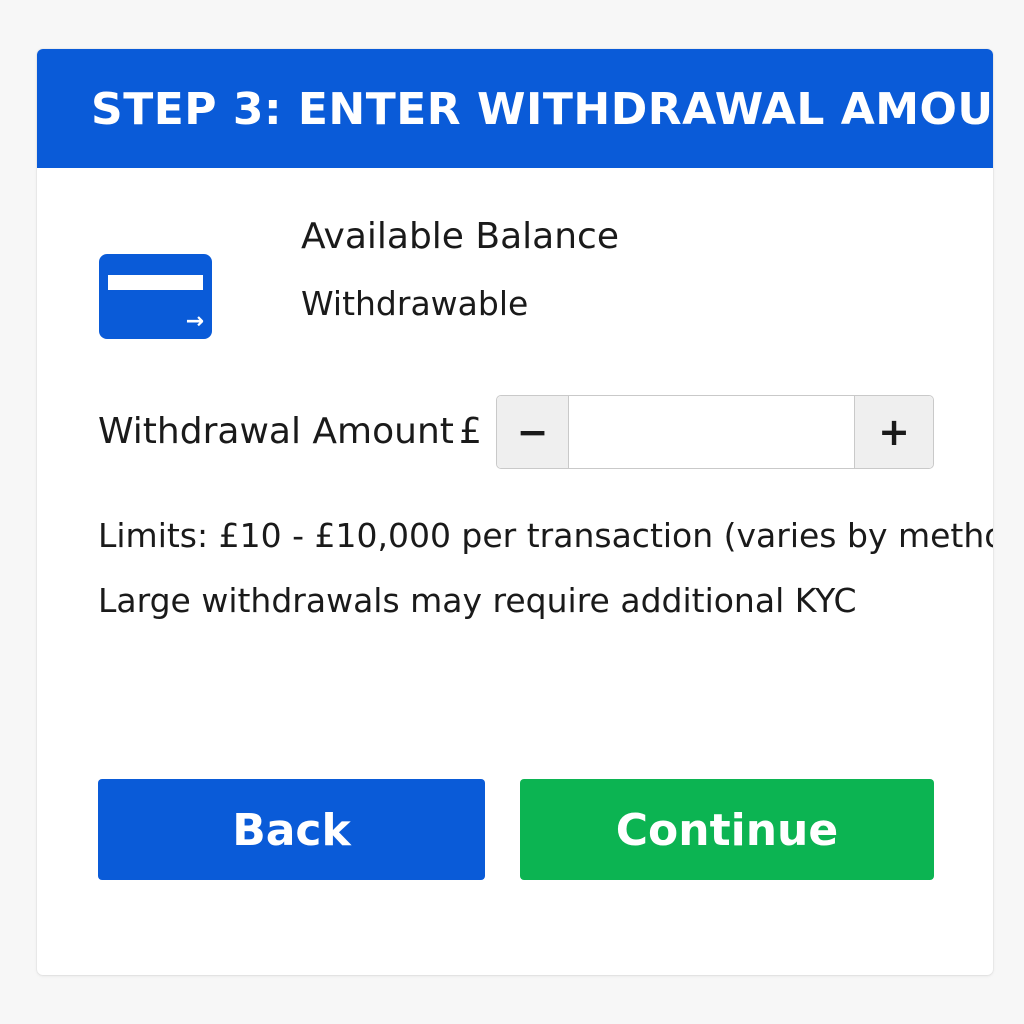  Describe the element at coordinates (194, 321) in the screenshot. I see `arrow-right-icon: →` at that location.